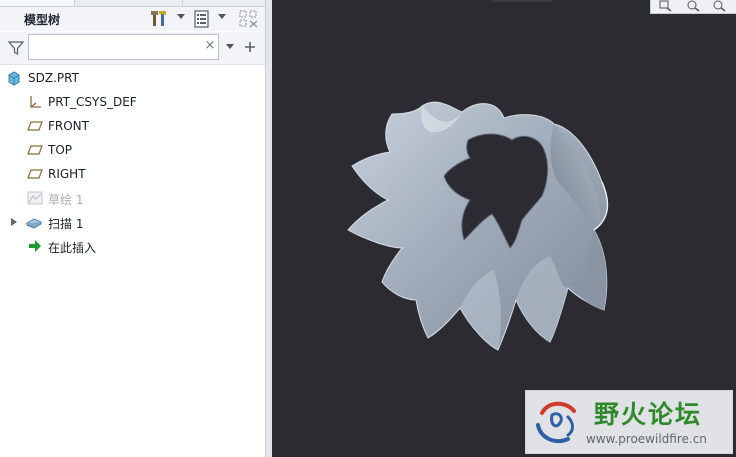  Describe the element at coordinates (159, 19) in the screenshot. I see `settings-tools-icon` at that location.